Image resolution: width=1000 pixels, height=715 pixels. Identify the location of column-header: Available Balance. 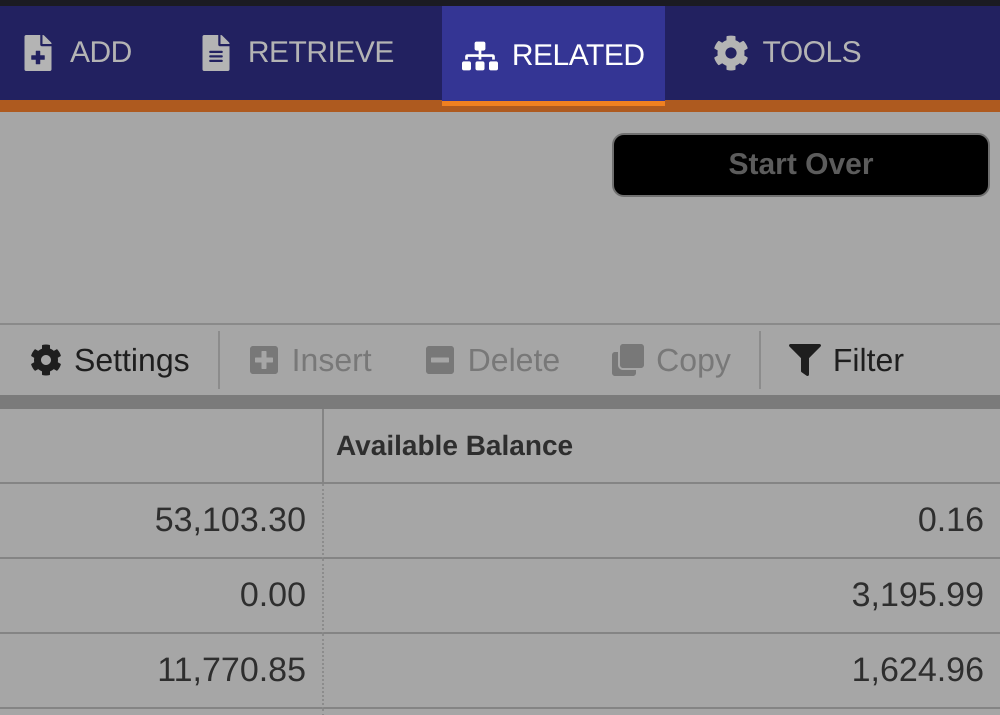
(661, 446).